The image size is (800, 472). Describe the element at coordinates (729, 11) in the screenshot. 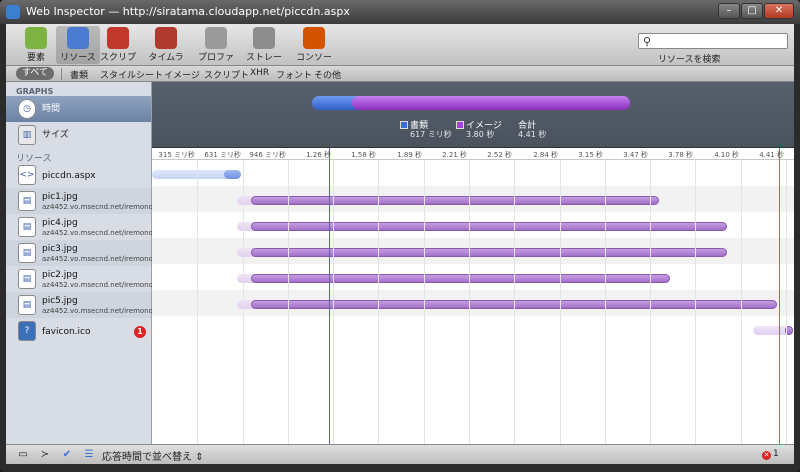

I see `minimize-button: –` at that location.